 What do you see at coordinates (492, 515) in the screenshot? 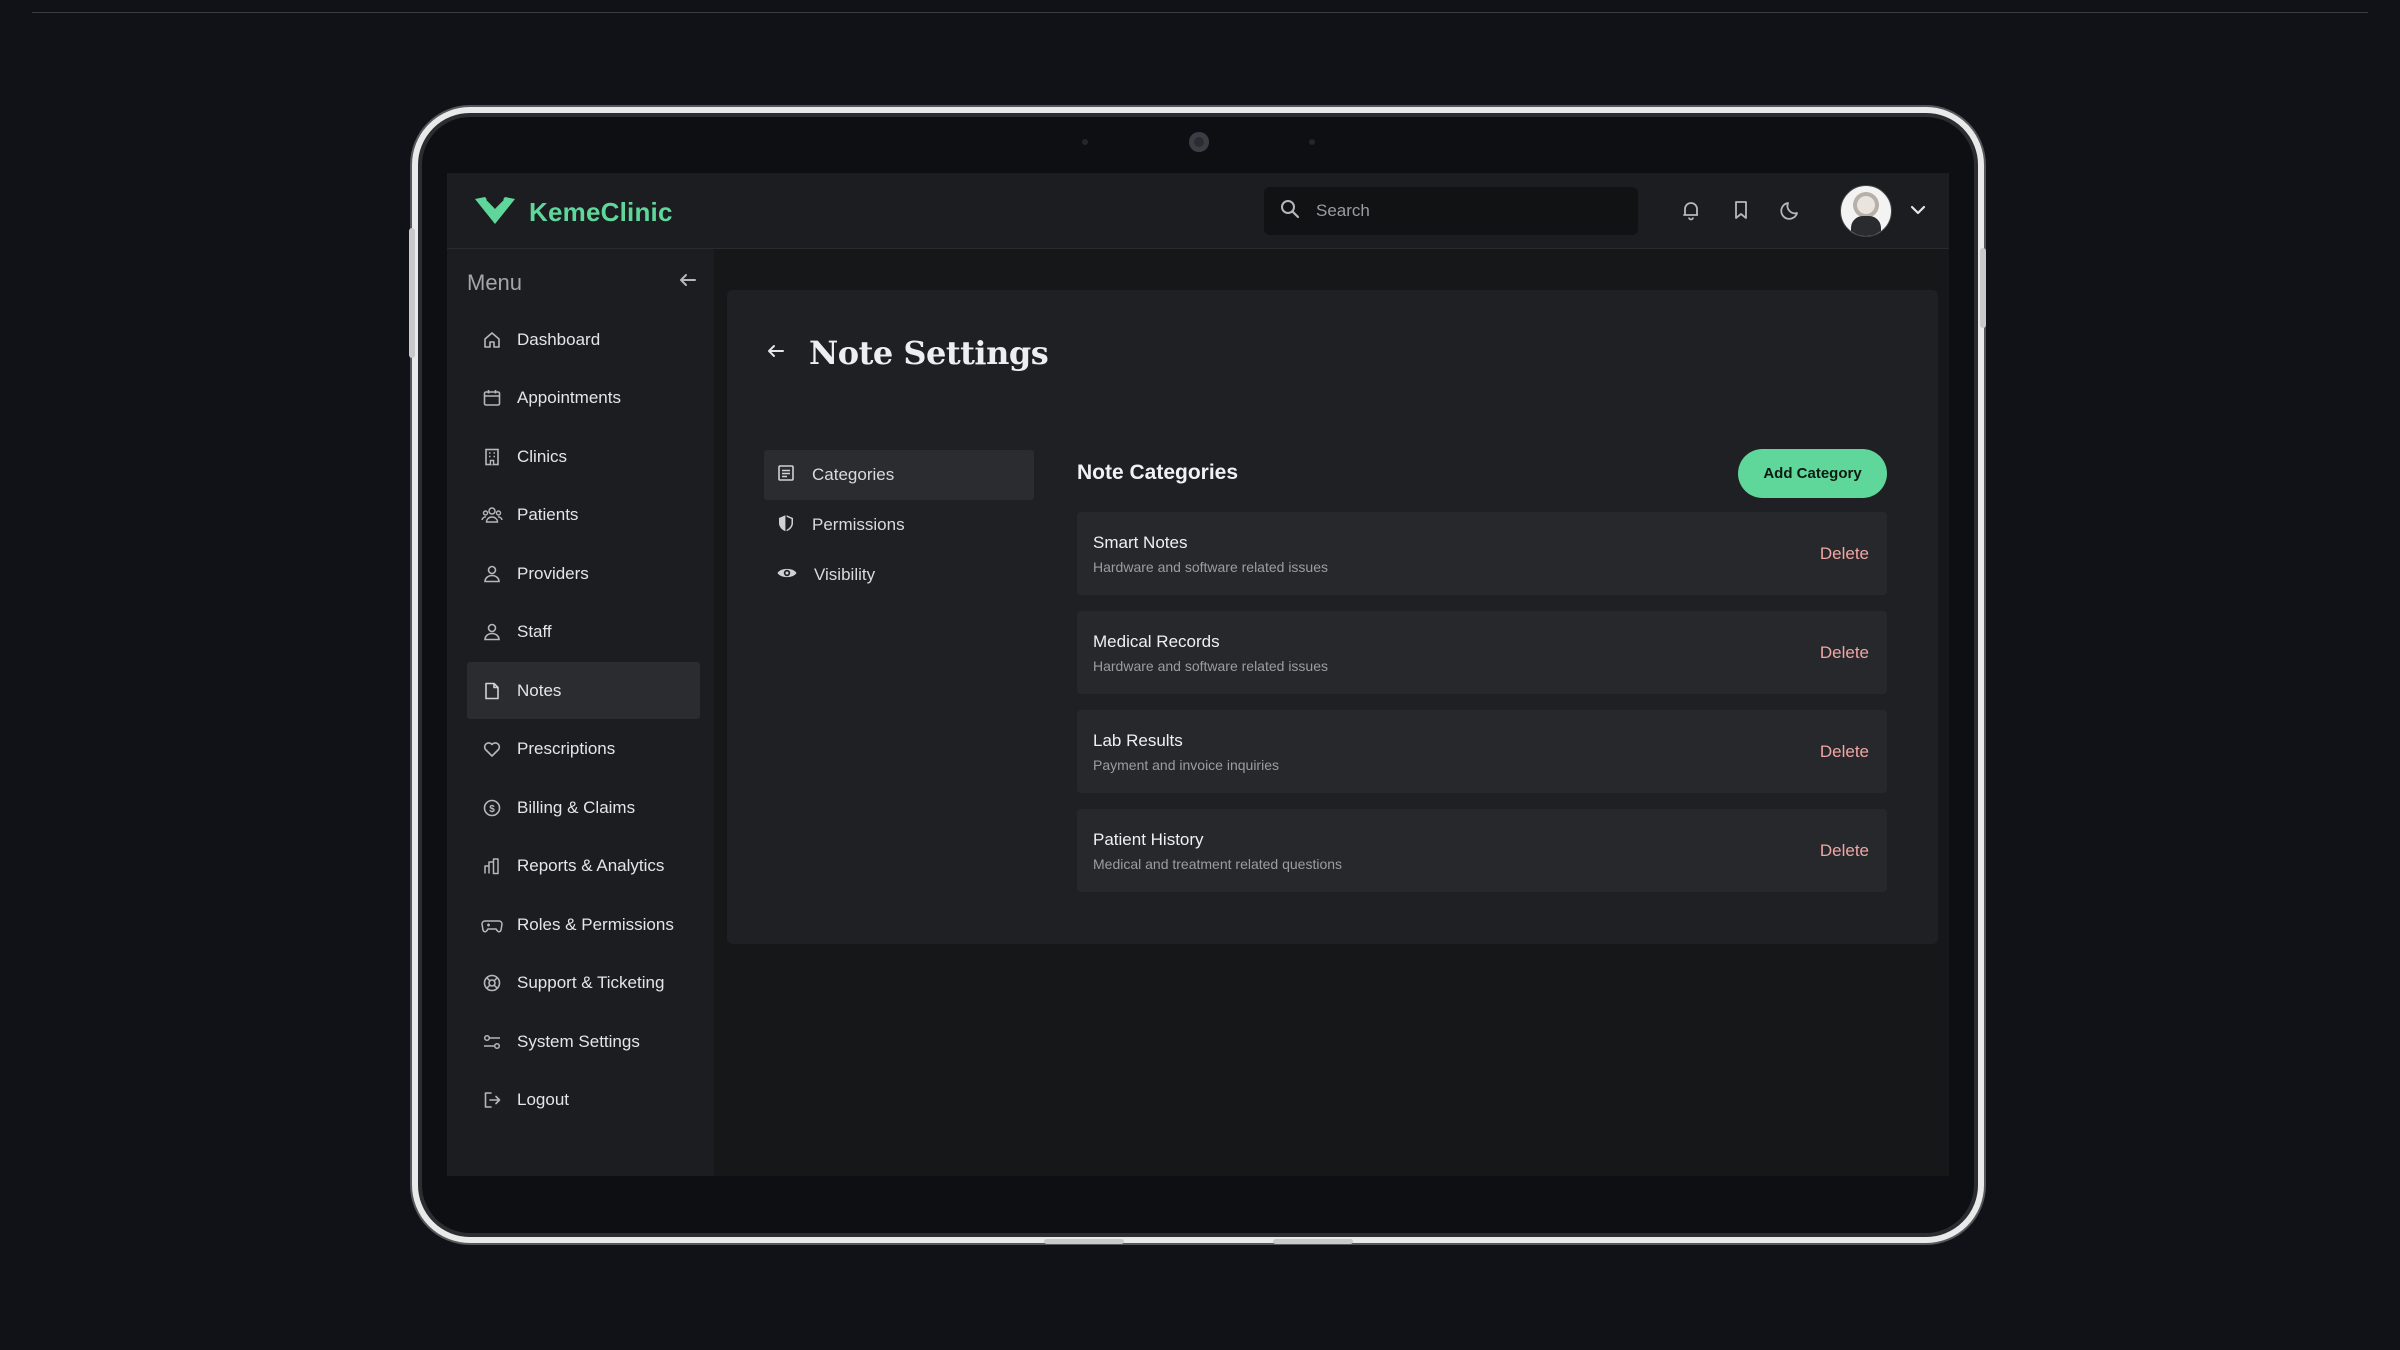
I see `users-group-icon` at bounding box center [492, 515].